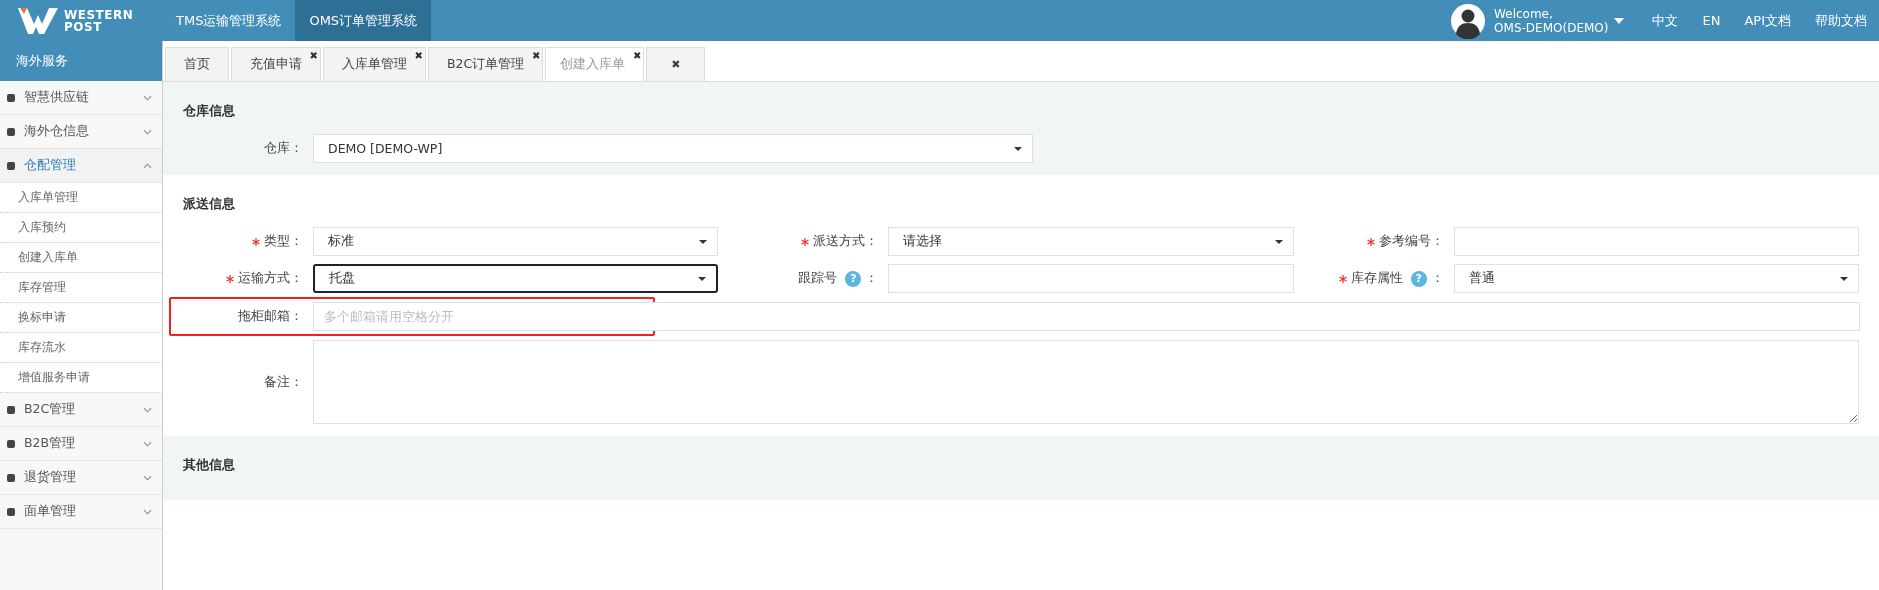 The width and height of the screenshot is (1879, 590). What do you see at coordinates (81, 348) in the screenshot?
I see `sidebar-subitem: 库存流水` at bounding box center [81, 348].